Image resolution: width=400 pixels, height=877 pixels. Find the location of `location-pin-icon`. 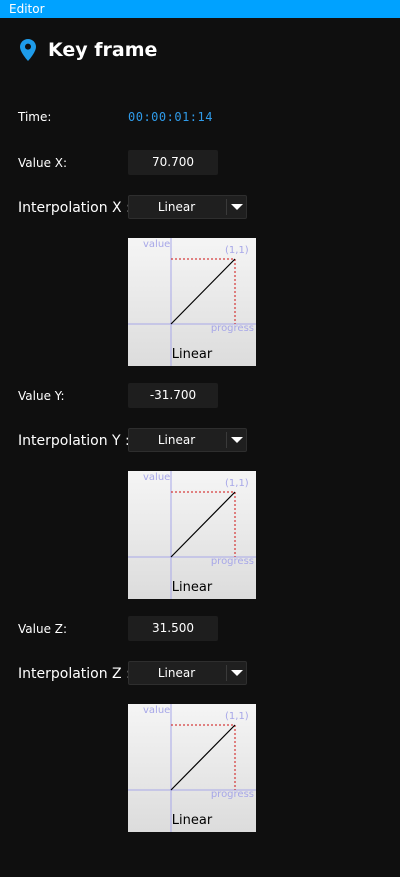

location-pin-icon is located at coordinates (28, 50).